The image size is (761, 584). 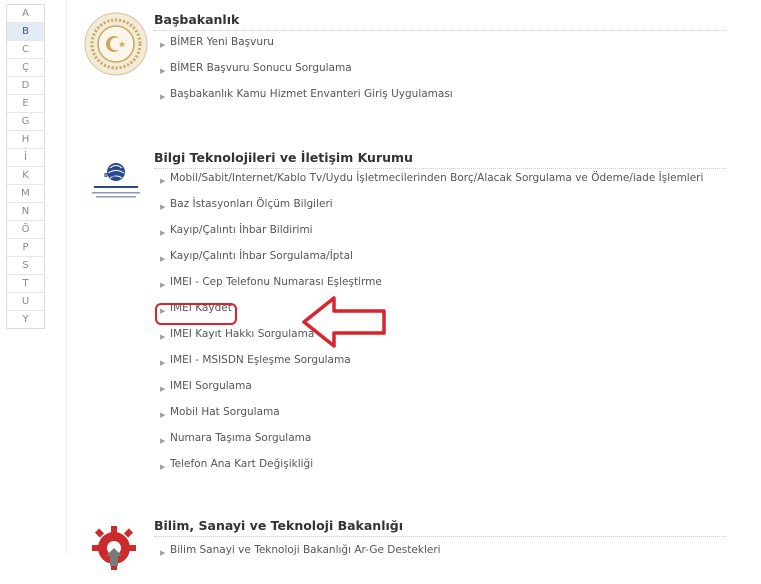 What do you see at coordinates (25, 68) in the screenshot?
I see `letter-c-cedilla: Ç` at bounding box center [25, 68].